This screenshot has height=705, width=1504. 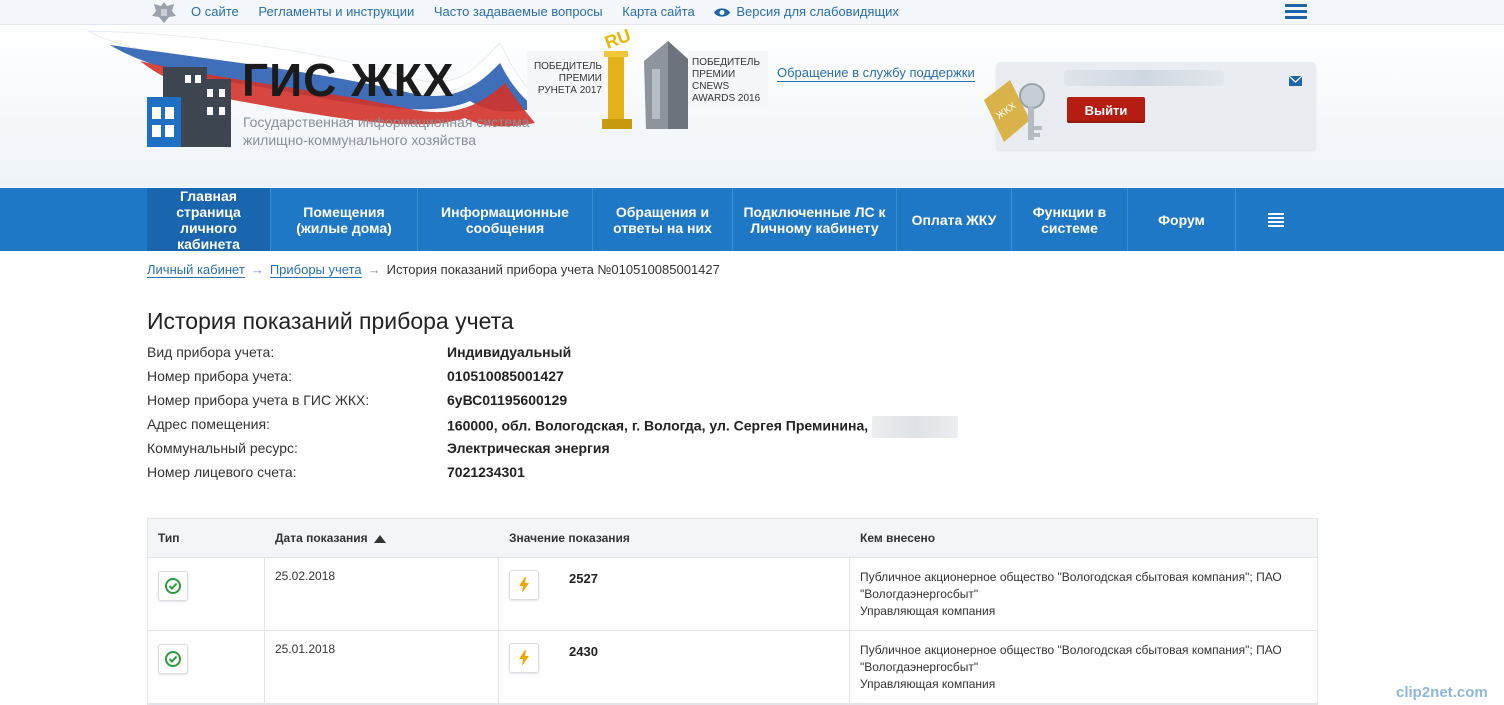 What do you see at coordinates (507, 400) in the screenshot?
I see `meta-value: 6уВС01195600129` at bounding box center [507, 400].